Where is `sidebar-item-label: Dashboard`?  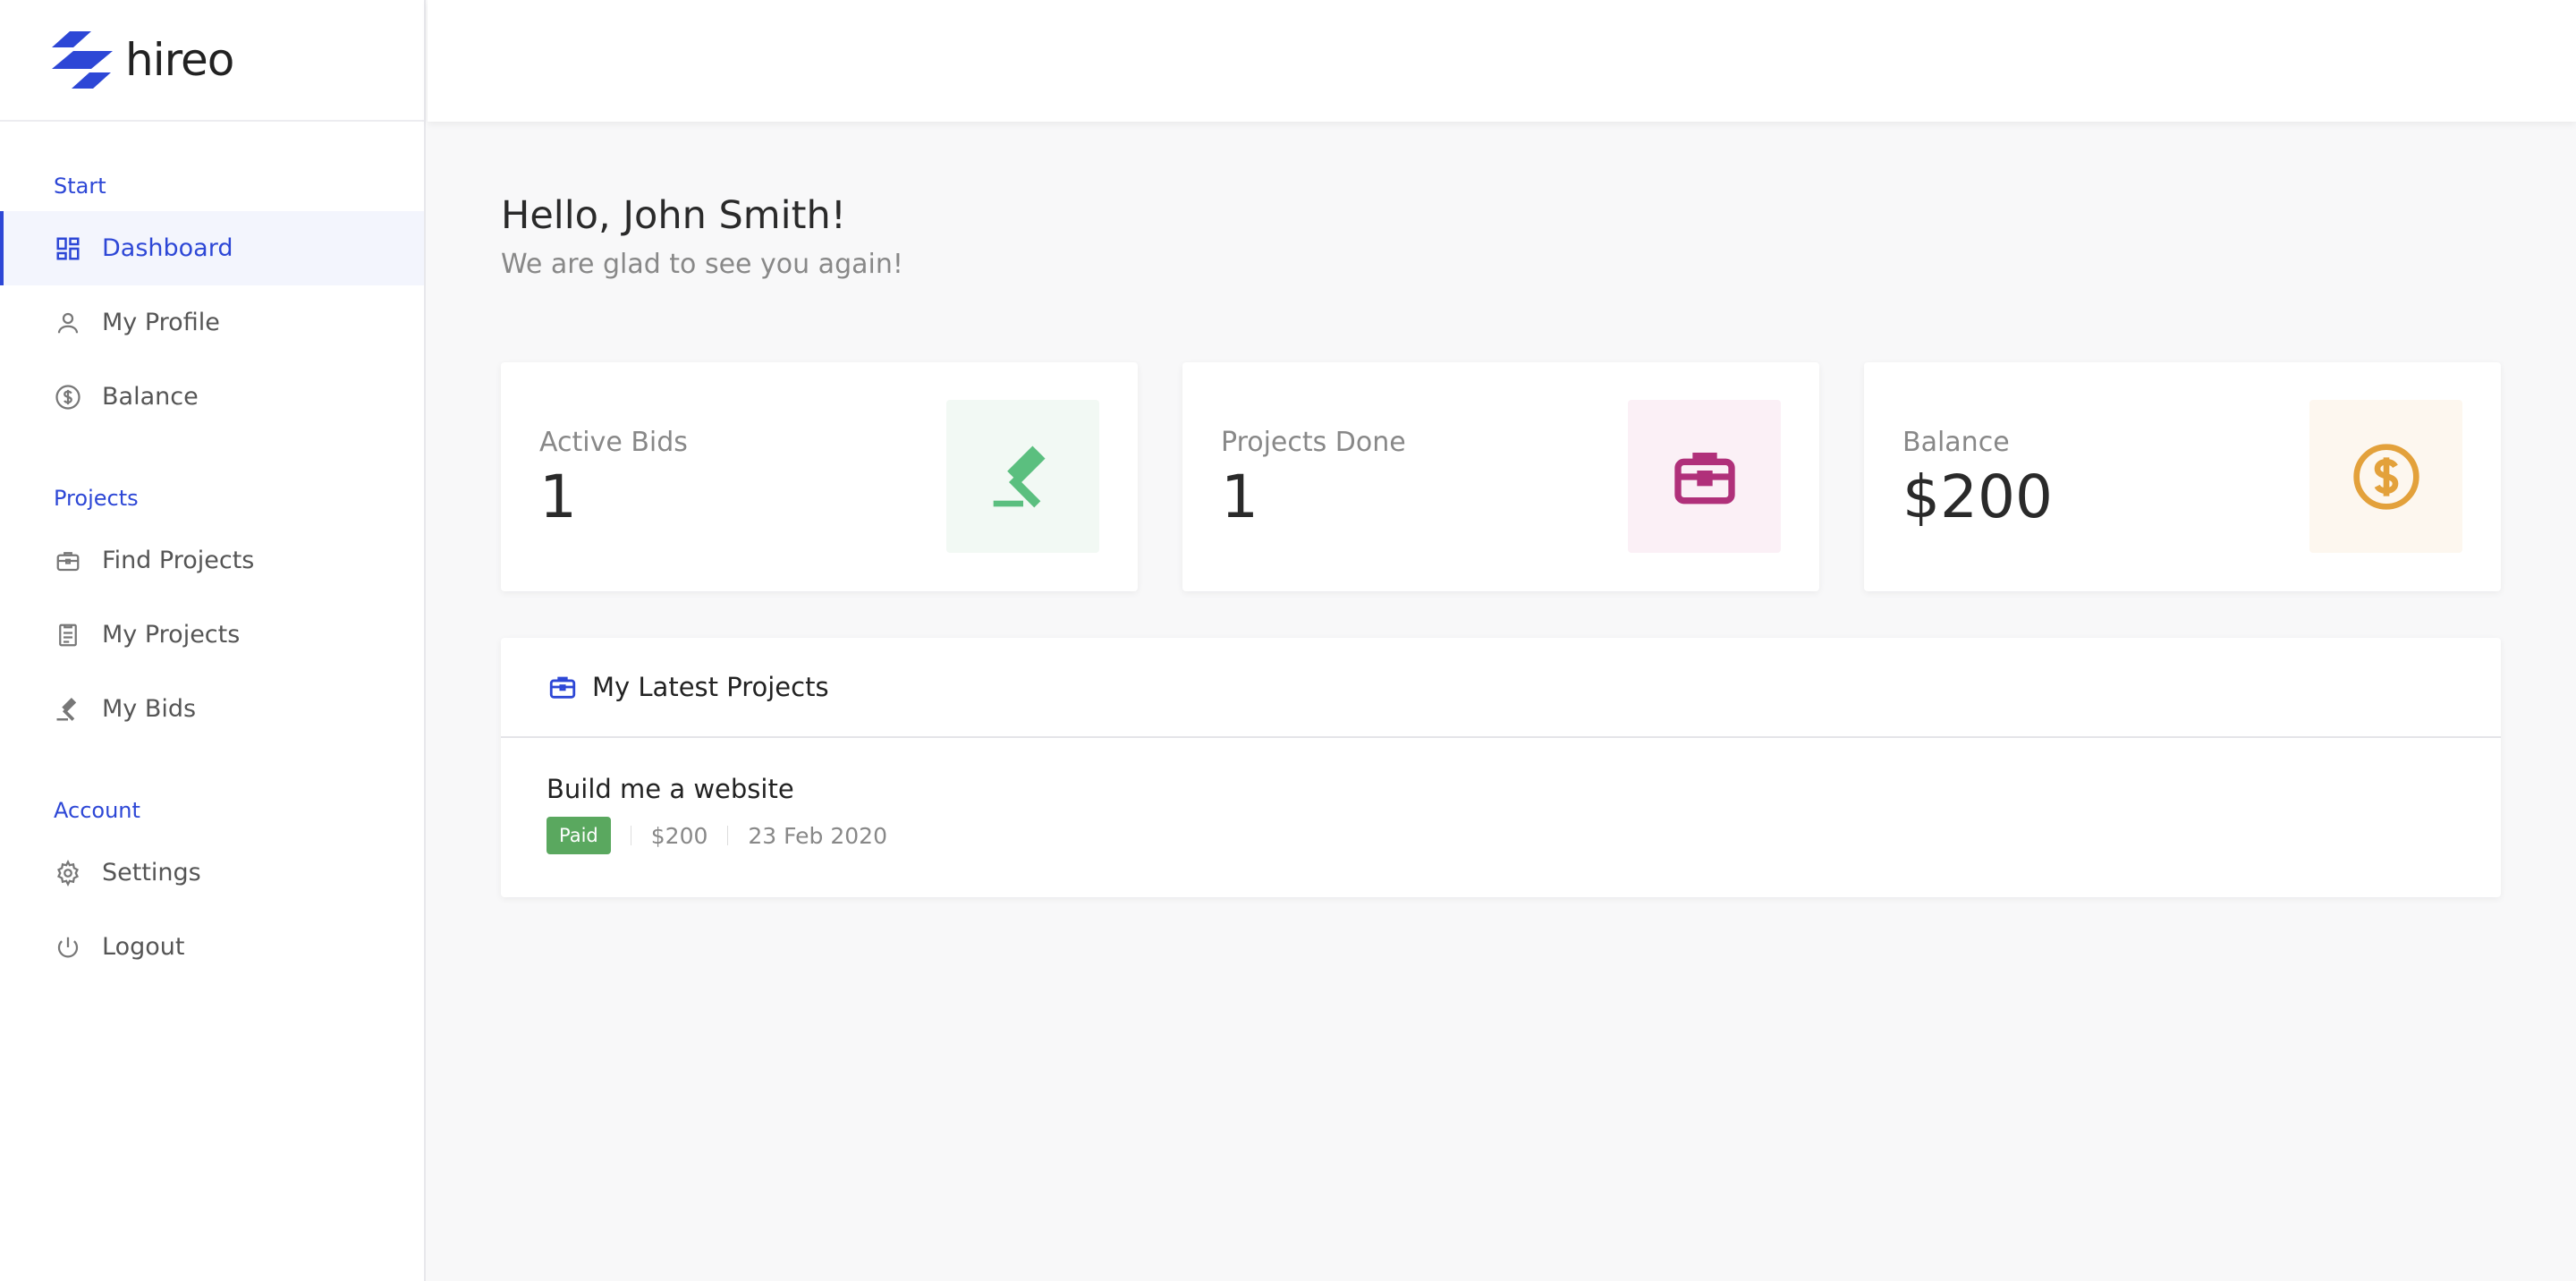
sidebar-item-label: Dashboard is located at coordinates (167, 248).